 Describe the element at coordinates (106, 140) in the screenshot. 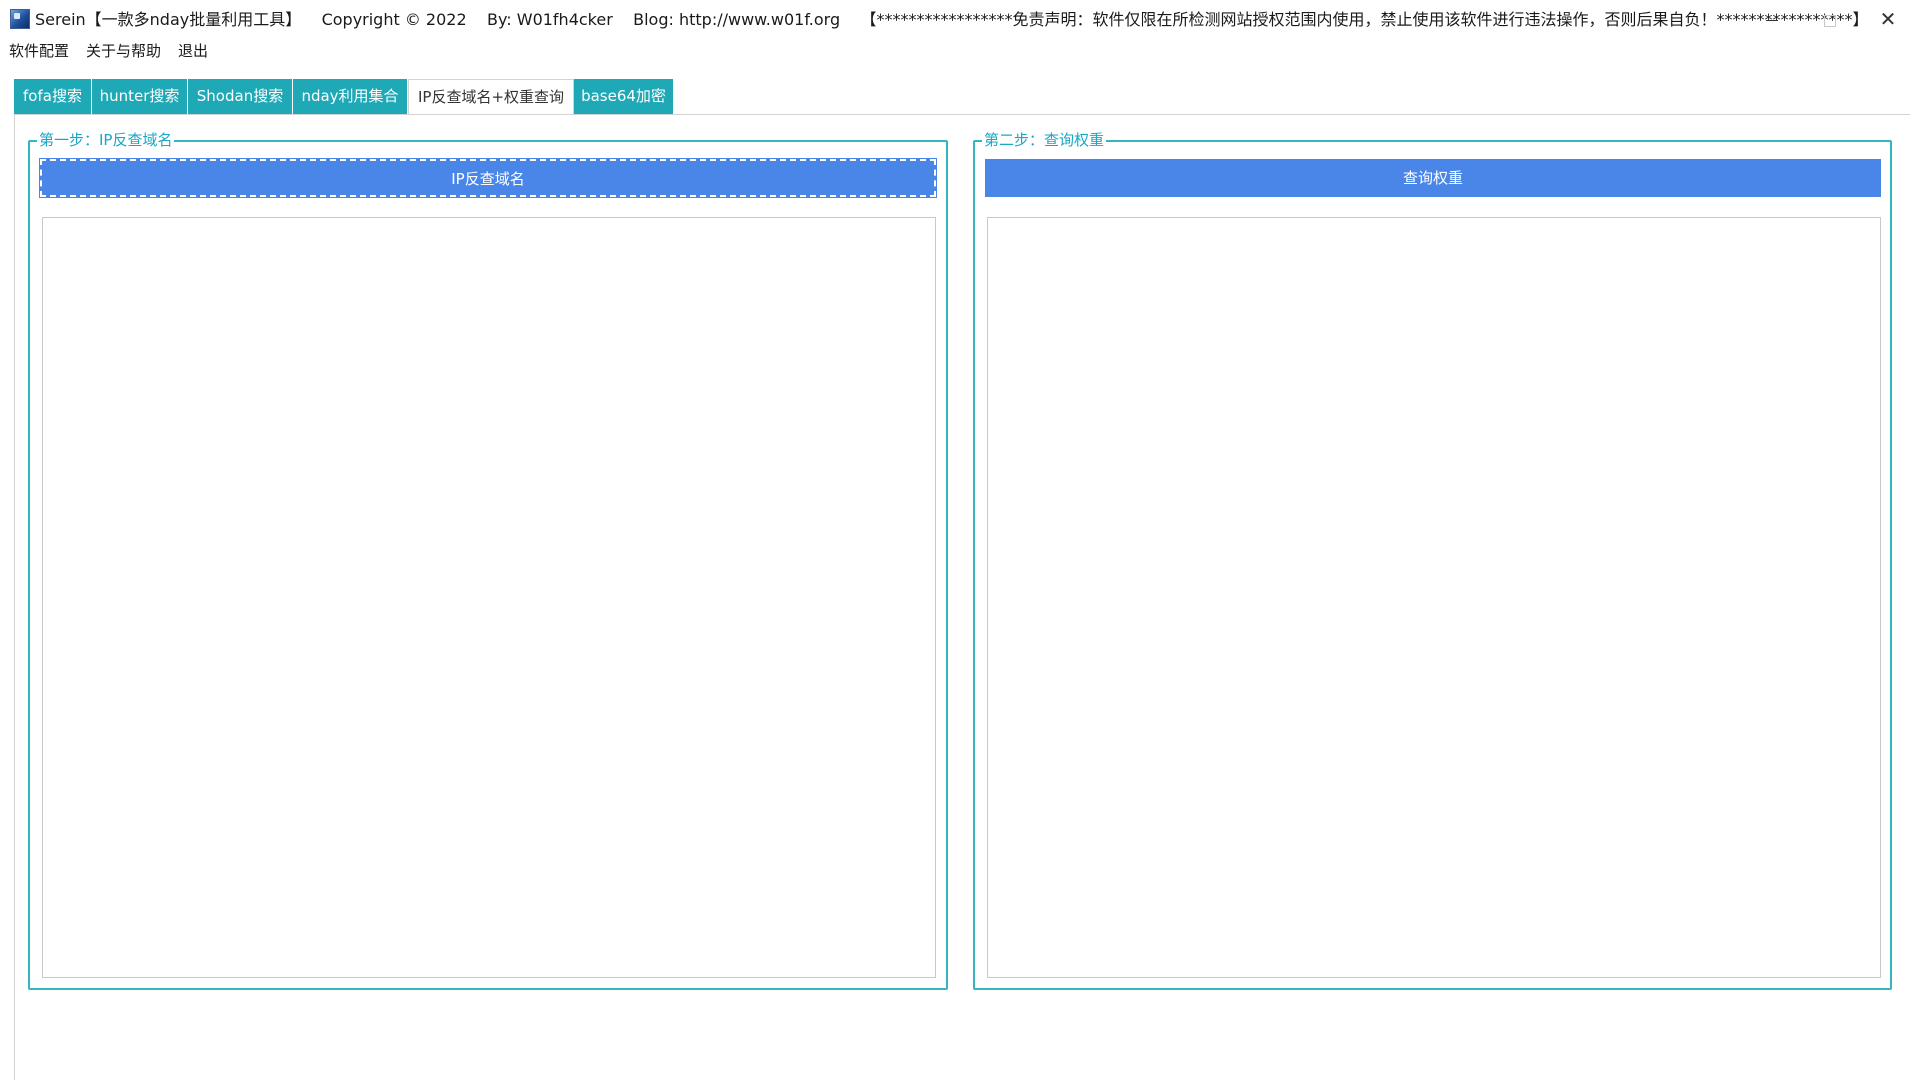

I see `step1-title: 第一步：IP反查域名` at that location.